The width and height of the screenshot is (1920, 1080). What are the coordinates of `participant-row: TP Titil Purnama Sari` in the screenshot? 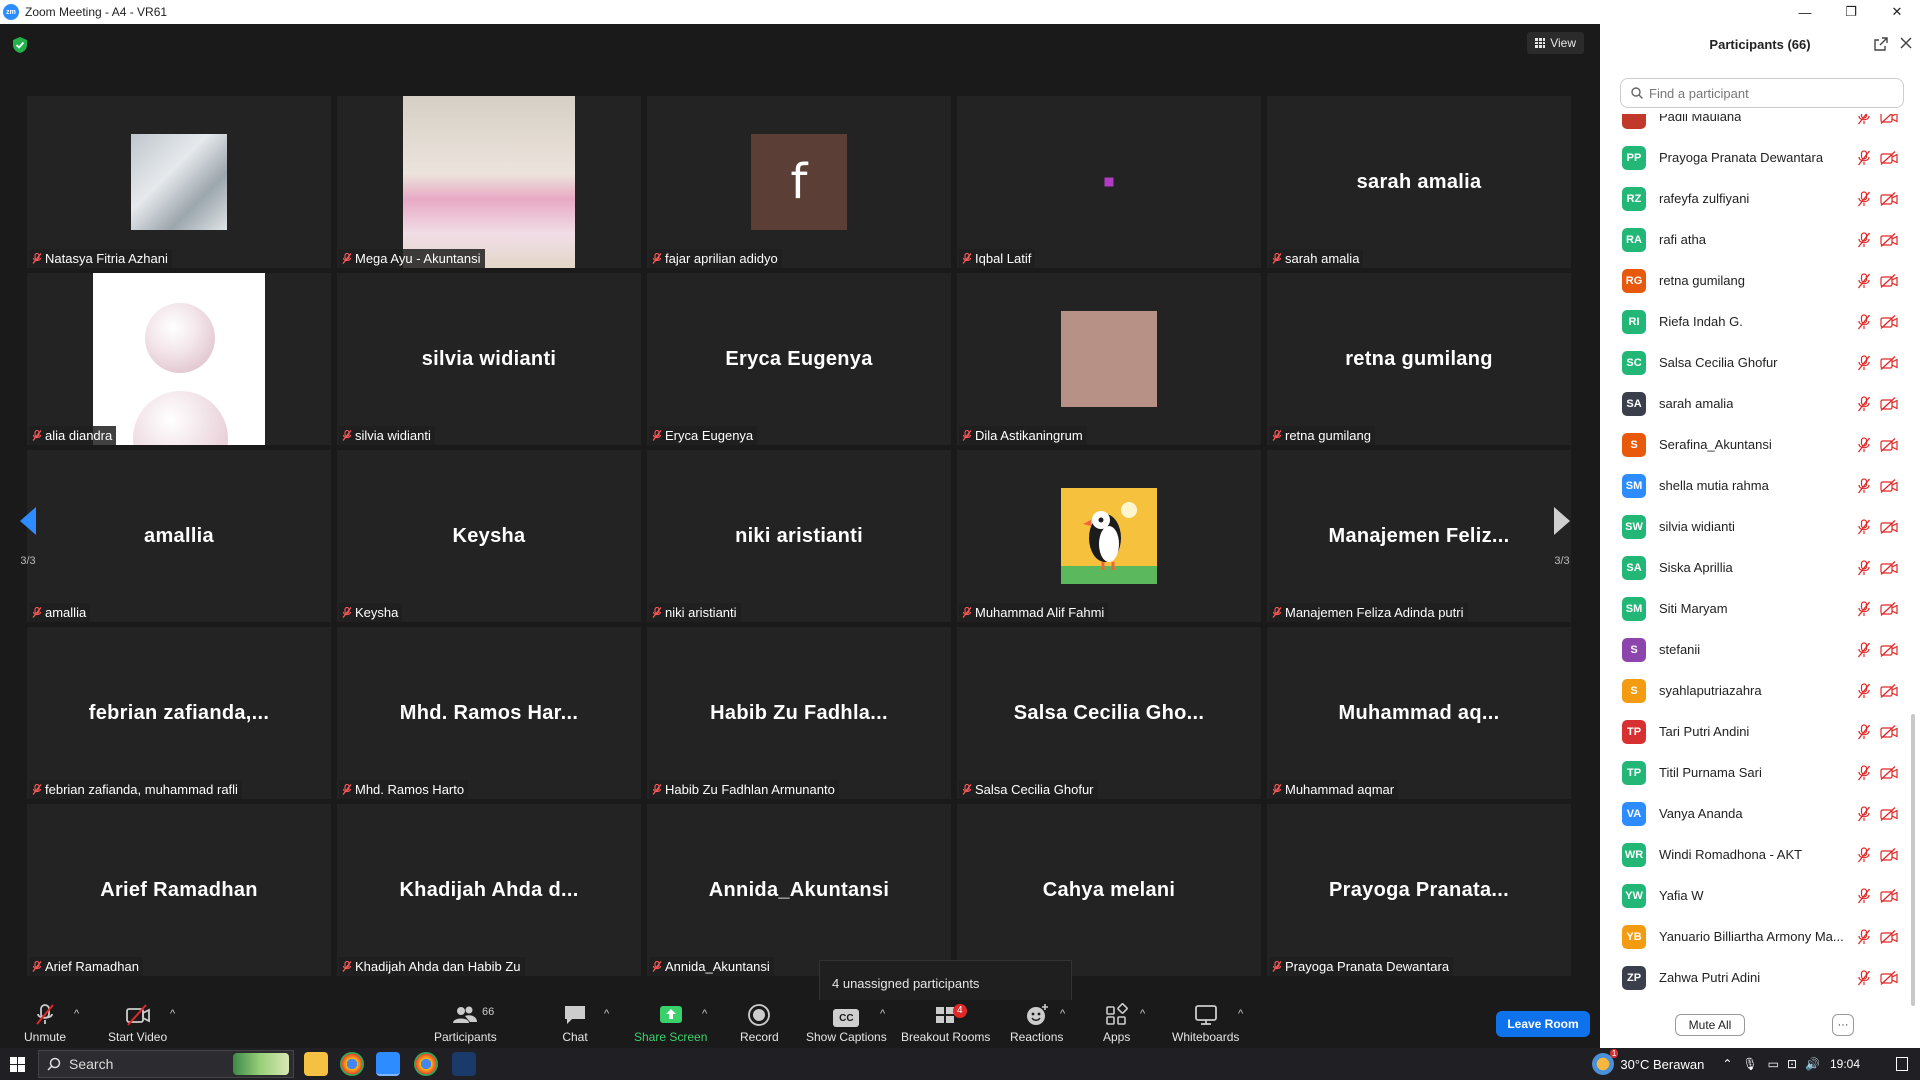 It's located at (1755, 772).